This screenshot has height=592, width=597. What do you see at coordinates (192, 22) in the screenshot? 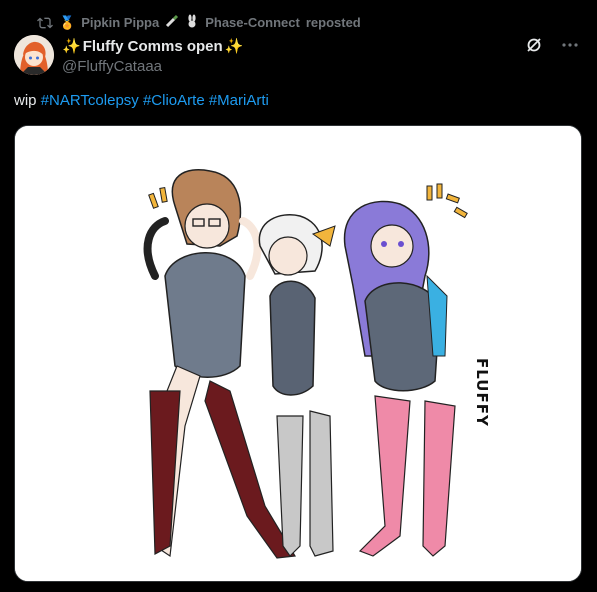
I see `bunny-icon` at bounding box center [192, 22].